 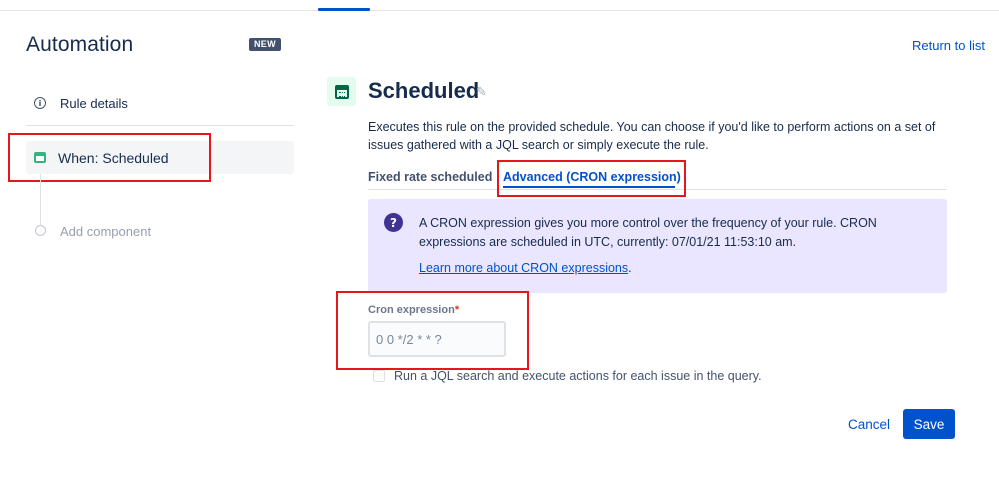 I want to click on info-link-row: Learn more about CRON expressions., so click(x=525, y=268).